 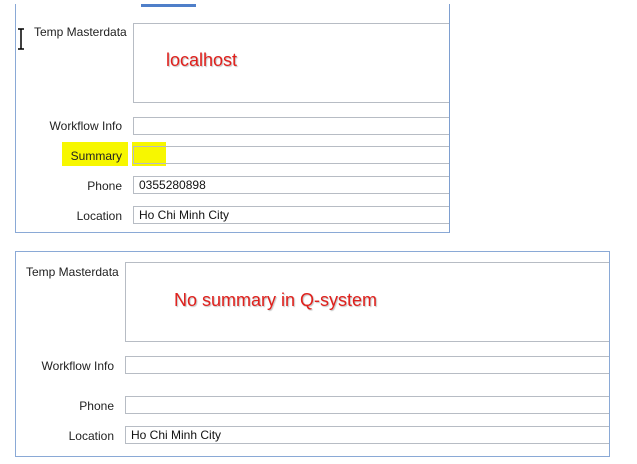 What do you see at coordinates (291, 155) in the screenshot?
I see `summary-input` at bounding box center [291, 155].